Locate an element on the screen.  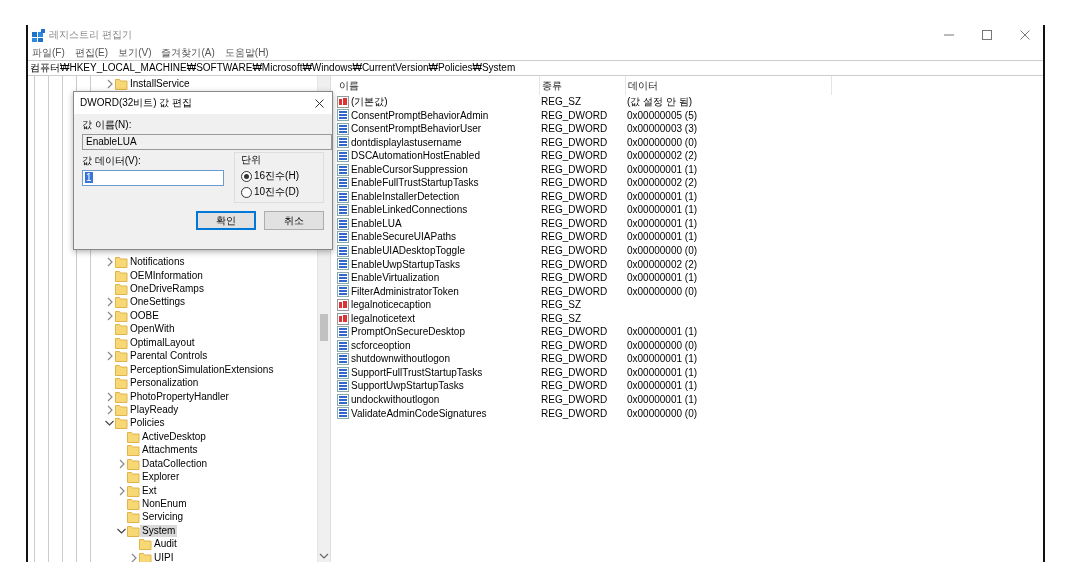
scroll-down-icon is located at coordinates (324, 556).